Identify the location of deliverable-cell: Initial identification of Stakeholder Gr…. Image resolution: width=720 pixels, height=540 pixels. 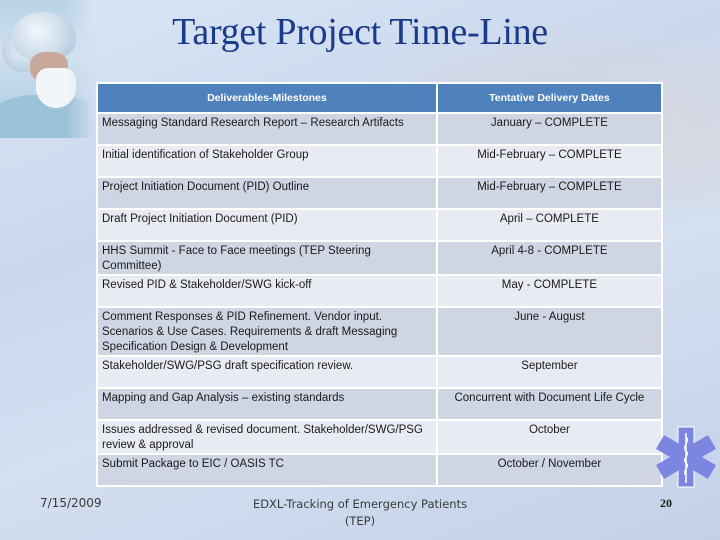
(267, 161).